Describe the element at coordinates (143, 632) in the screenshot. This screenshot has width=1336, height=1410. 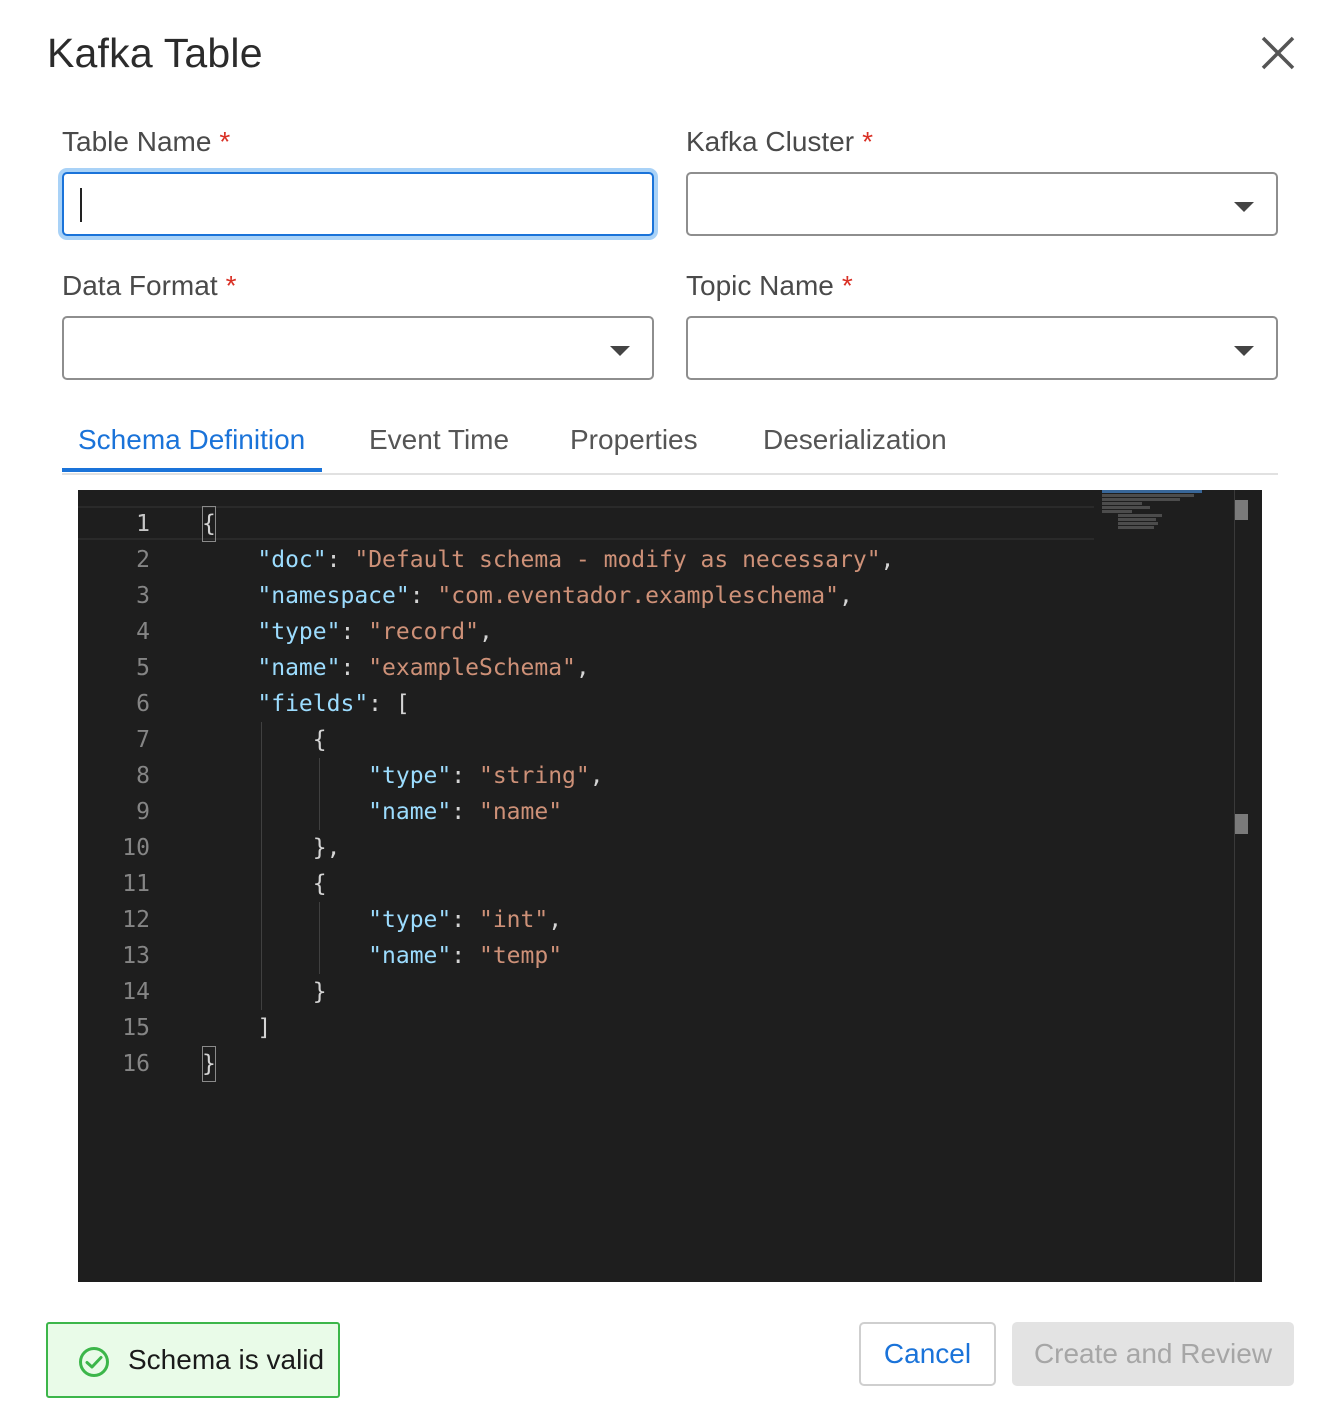
I see `line-number: 4` at that location.